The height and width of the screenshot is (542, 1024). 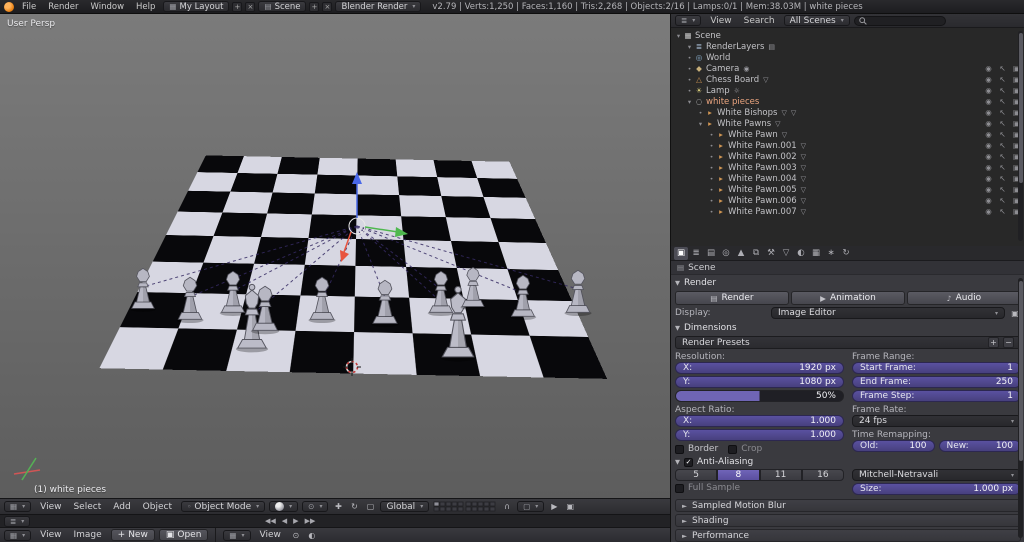 What do you see at coordinates (121, 507) in the screenshot?
I see `view3d-menu-add: Add` at bounding box center [121, 507].